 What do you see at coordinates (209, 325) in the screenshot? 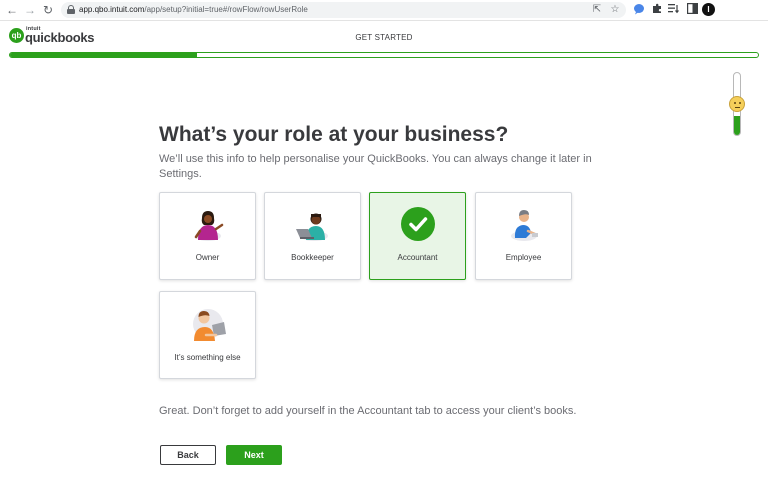
I see `something-else-illustration-icon` at bounding box center [209, 325].